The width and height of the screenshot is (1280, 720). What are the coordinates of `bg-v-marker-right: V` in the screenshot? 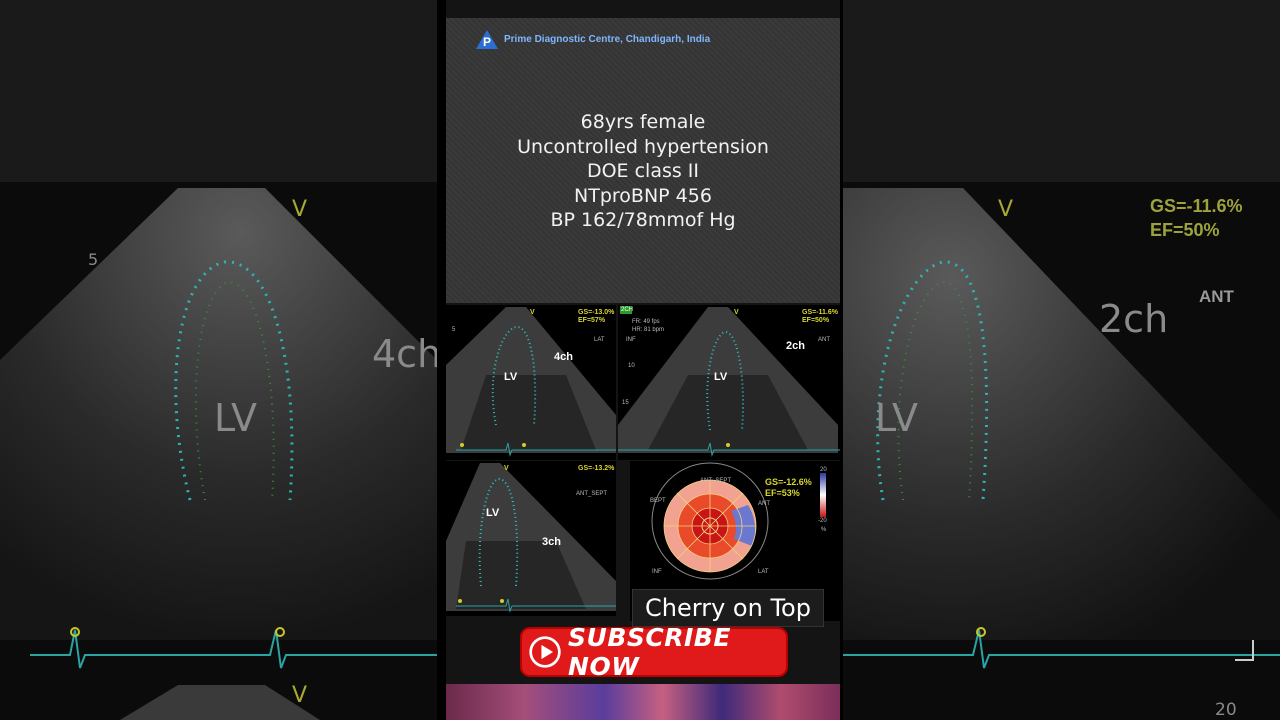 It's located at (1006, 209).